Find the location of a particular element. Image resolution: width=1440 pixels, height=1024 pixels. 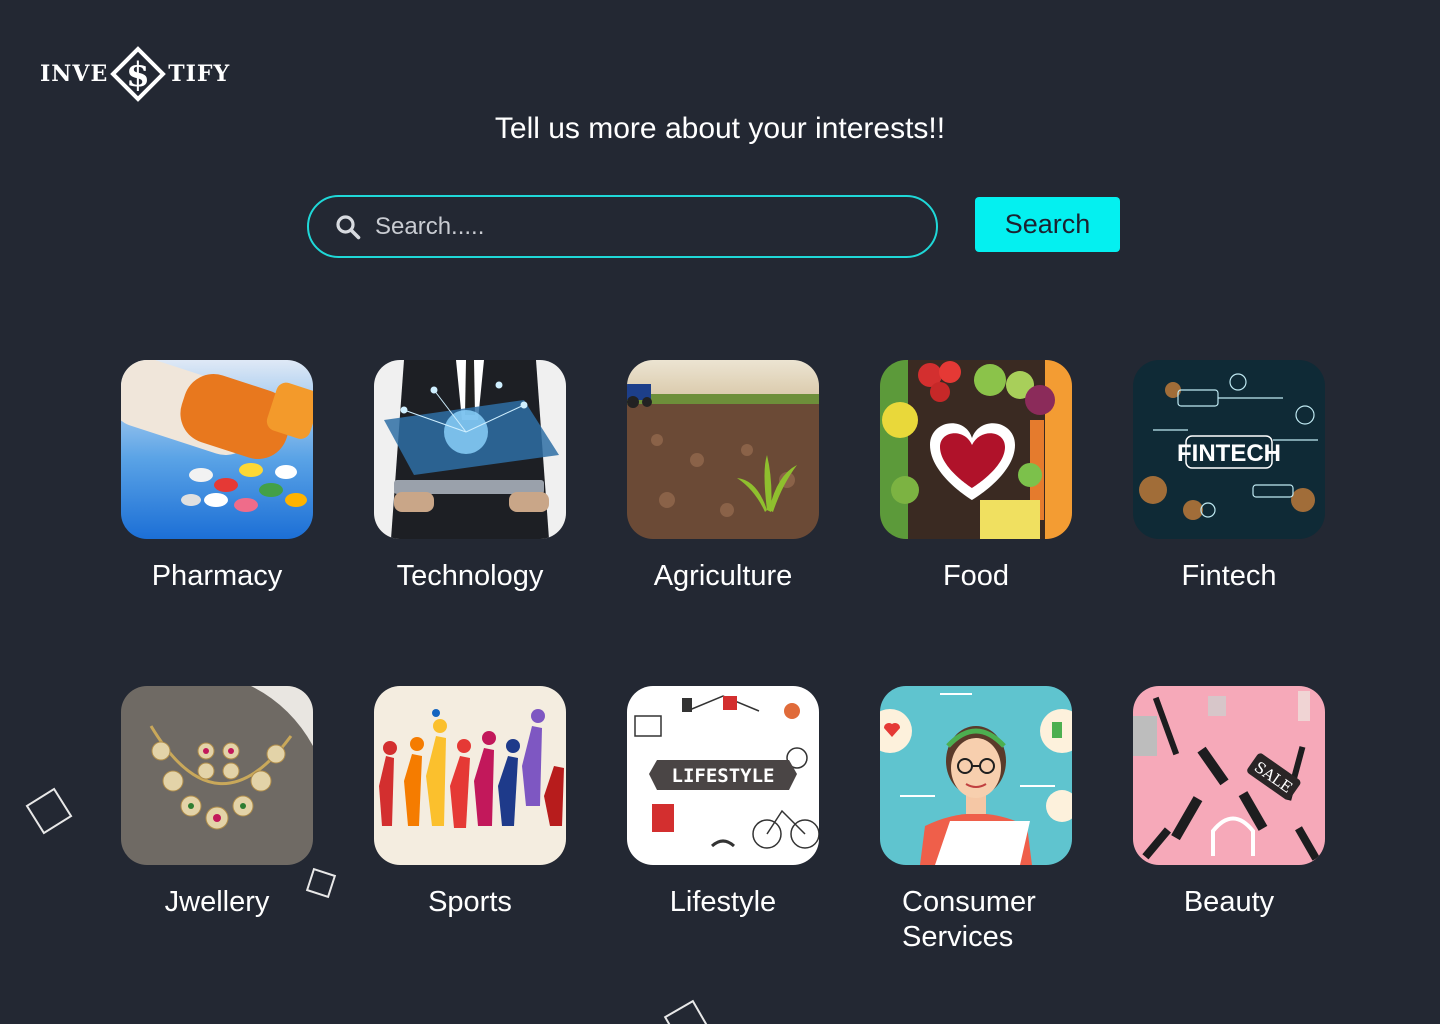

category-label: Beauty is located at coordinates (1229, 902).